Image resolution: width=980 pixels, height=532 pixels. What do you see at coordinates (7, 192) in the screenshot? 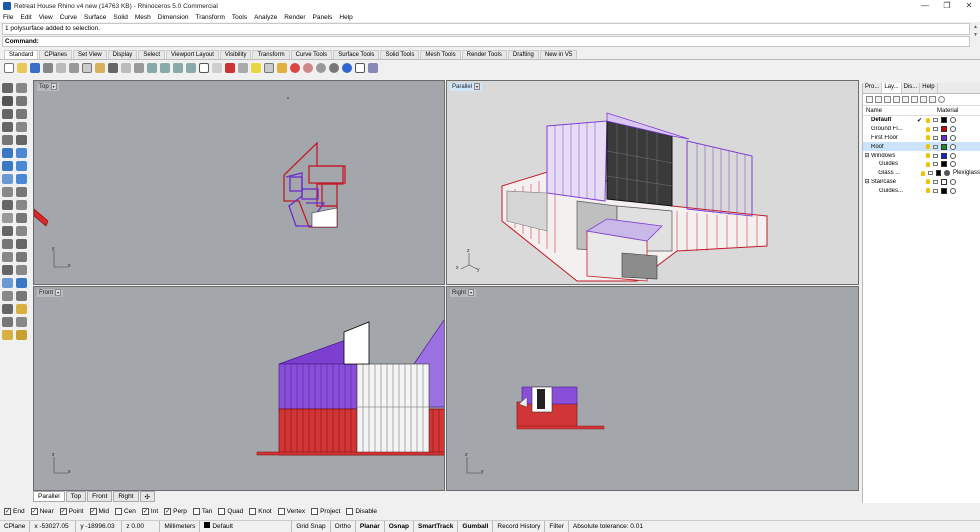
I see `fillet-icon` at bounding box center [7, 192].